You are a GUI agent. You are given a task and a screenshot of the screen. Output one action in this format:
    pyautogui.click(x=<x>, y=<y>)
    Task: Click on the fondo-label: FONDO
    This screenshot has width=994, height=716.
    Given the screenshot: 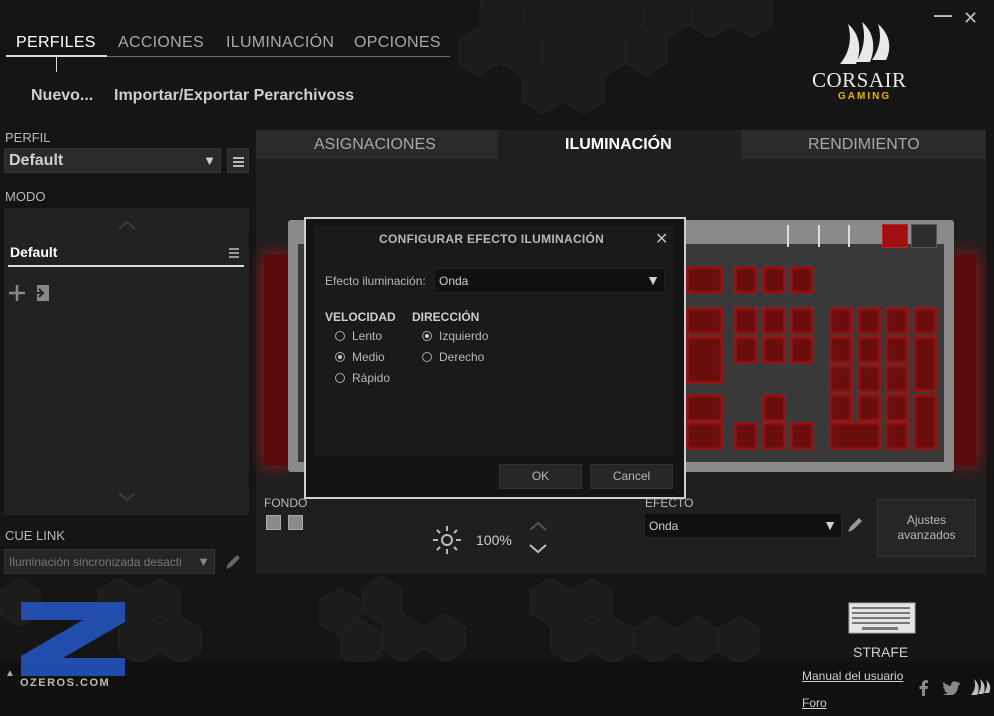 What is the action you would take?
    pyautogui.click(x=286, y=503)
    